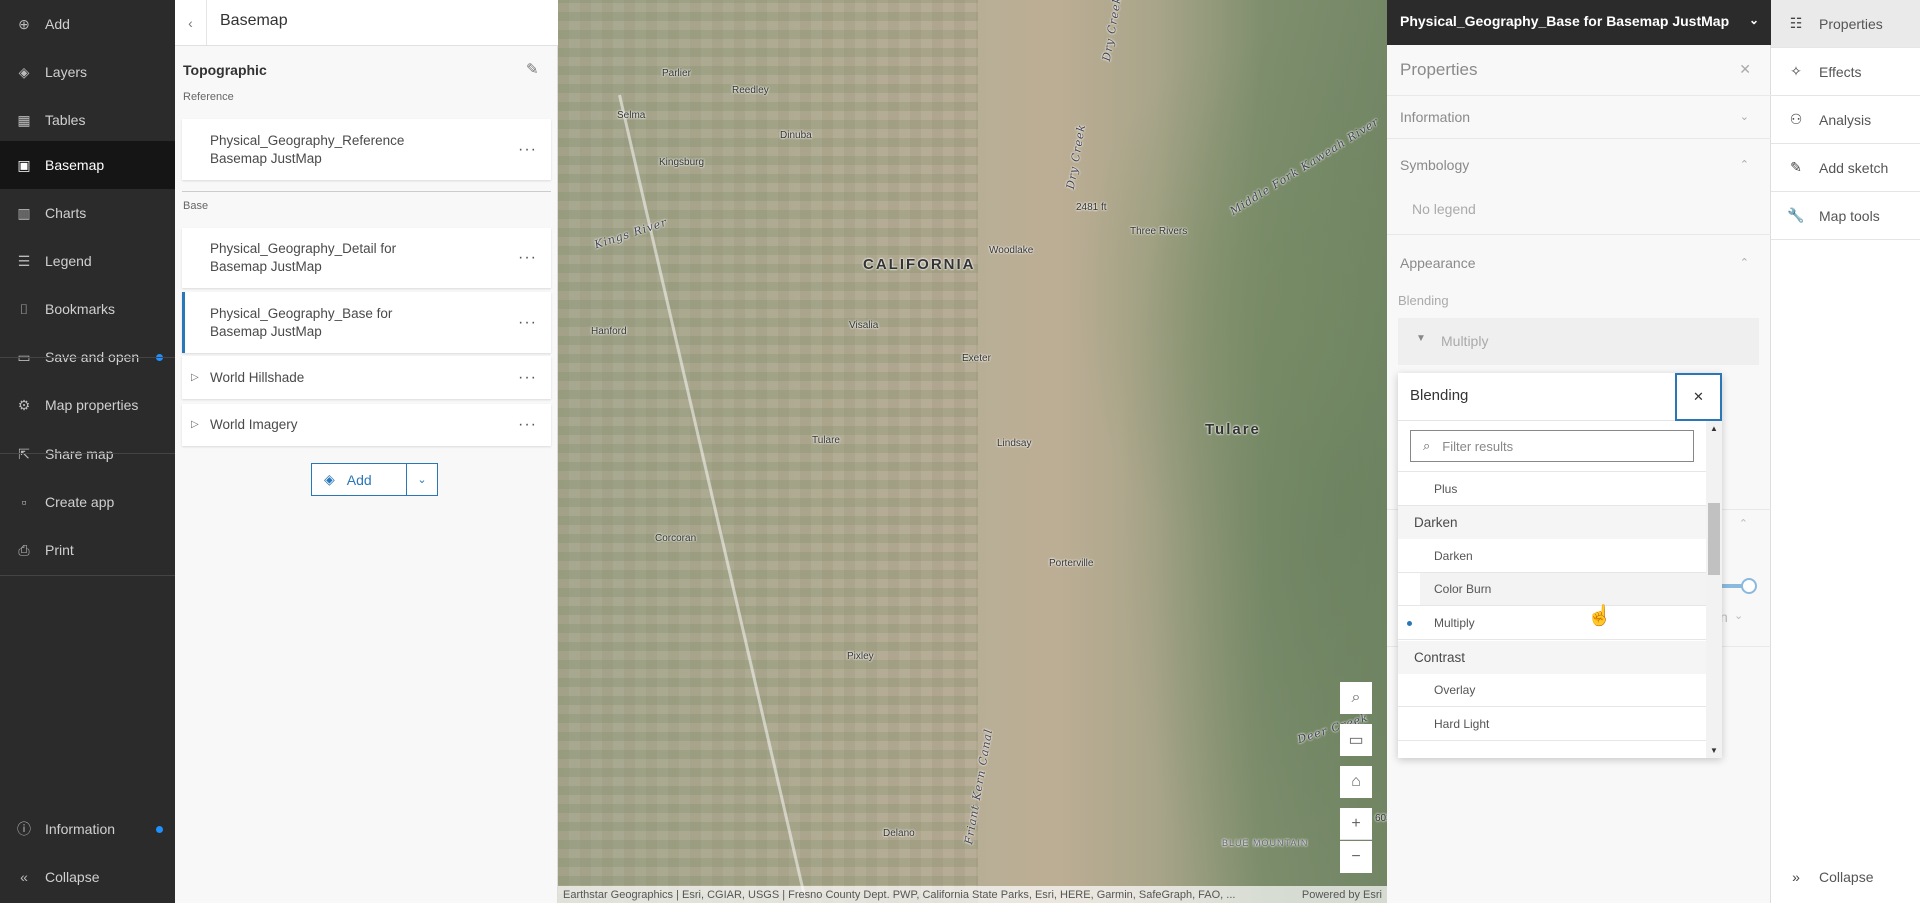 The height and width of the screenshot is (903, 1920). What do you see at coordinates (1749, 586) in the screenshot?
I see `opacity-slider-handle` at bounding box center [1749, 586].